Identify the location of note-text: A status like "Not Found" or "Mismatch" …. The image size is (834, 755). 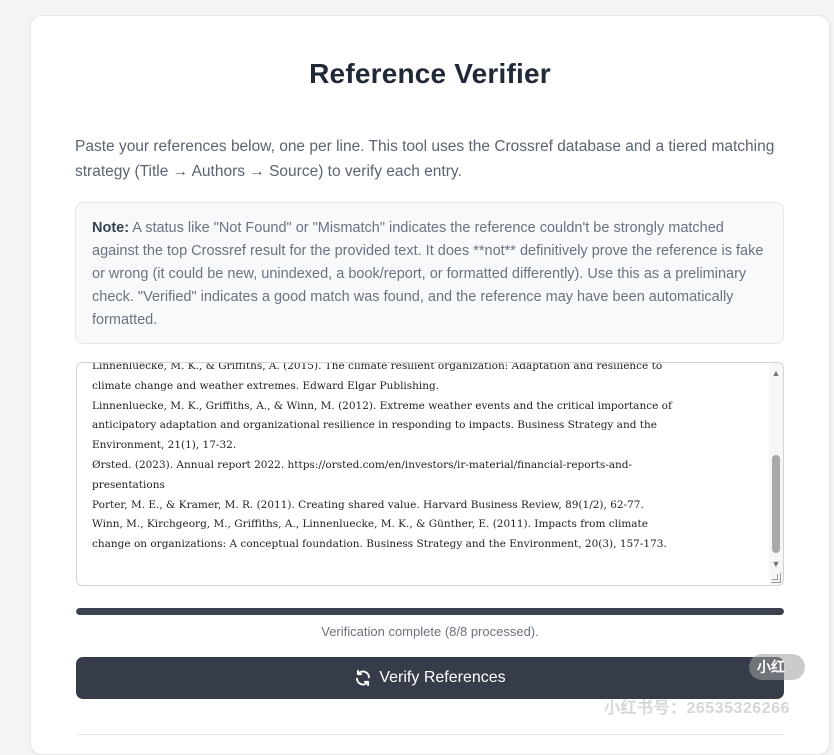
(428, 274).